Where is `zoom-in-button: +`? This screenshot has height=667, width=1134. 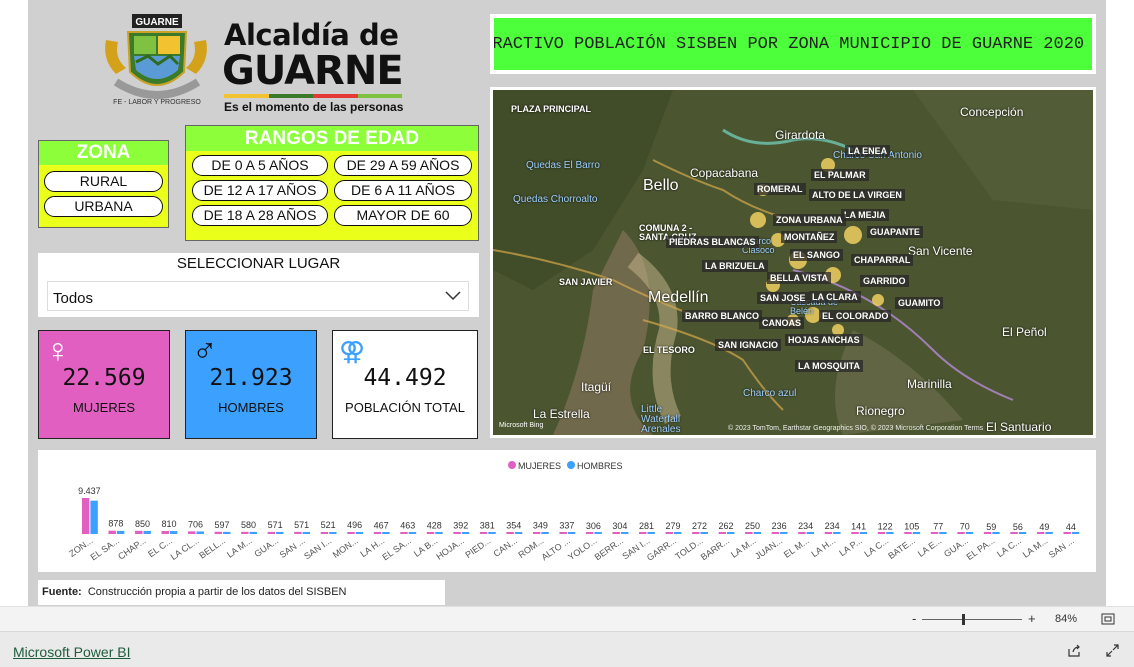
zoom-in-button: + is located at coordinates (1032, 618).